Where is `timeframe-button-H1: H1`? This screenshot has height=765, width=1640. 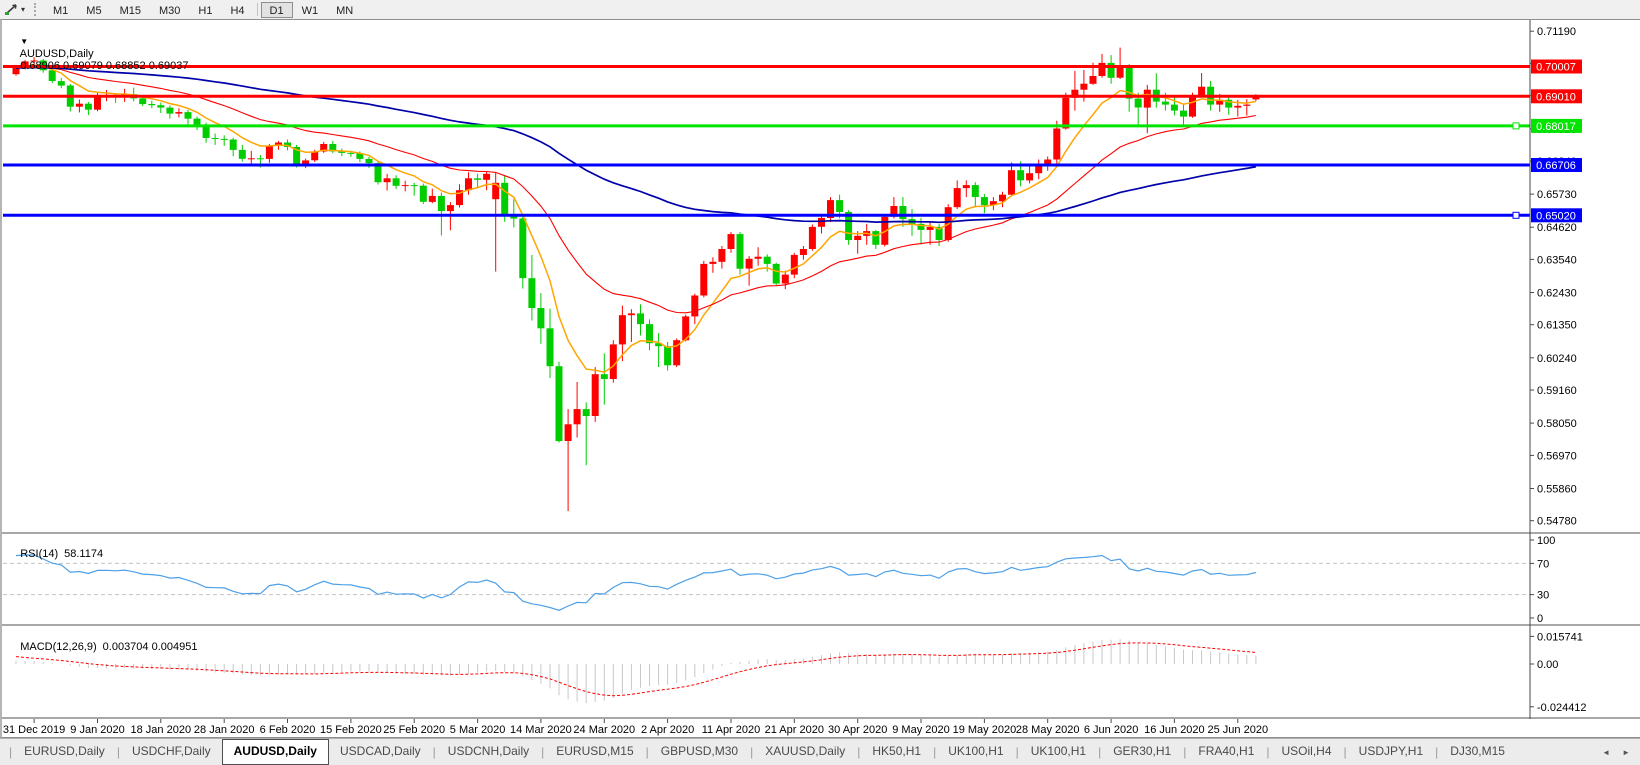 timeframe-button-H1: H1 is located at coordinates (205, 10).